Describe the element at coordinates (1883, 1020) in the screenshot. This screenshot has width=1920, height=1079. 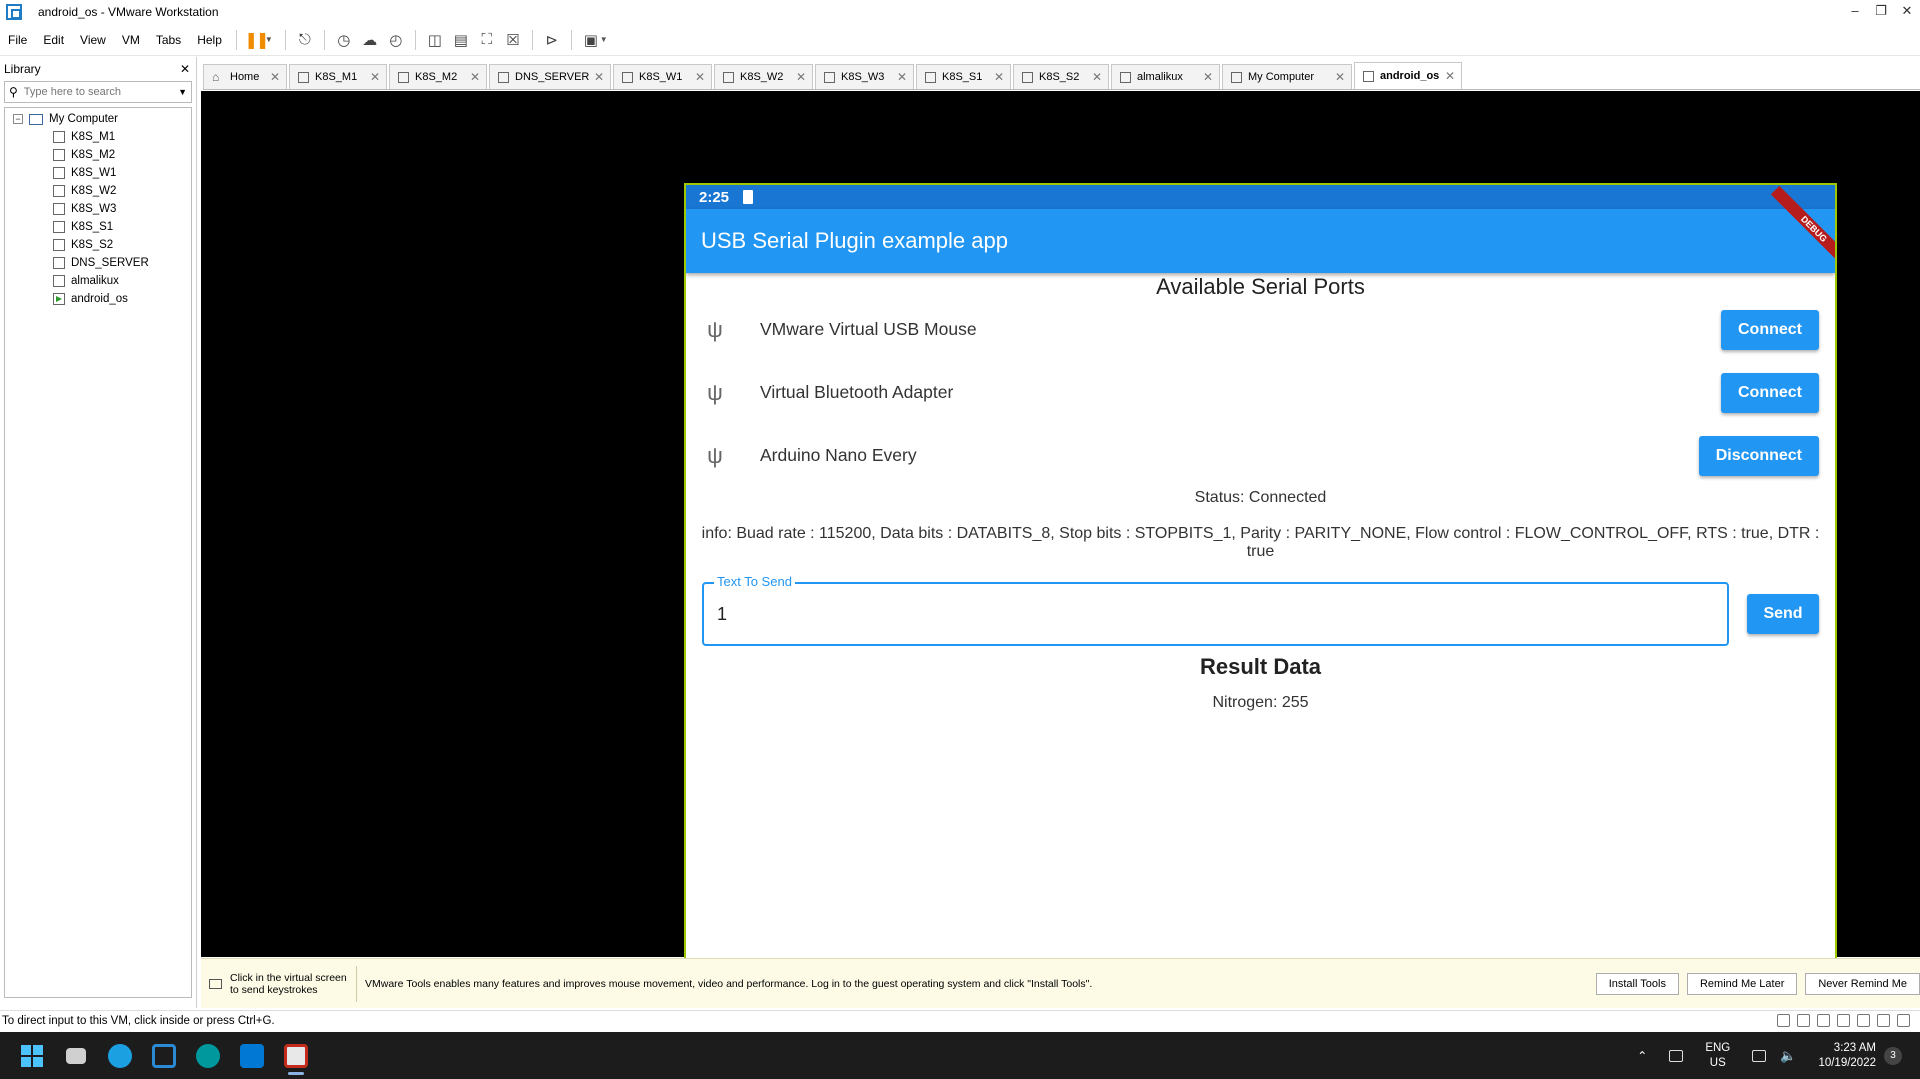
I see `printer-icon` at that location.